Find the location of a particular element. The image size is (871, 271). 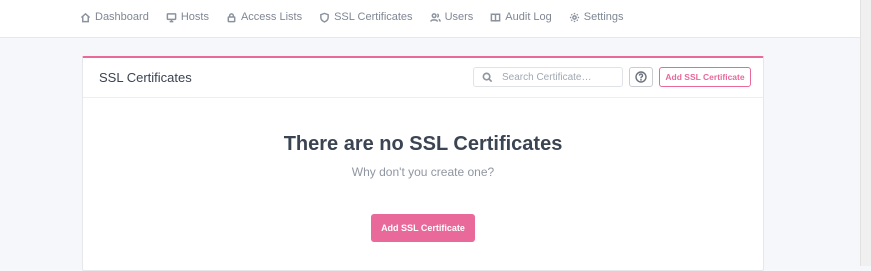

nav-item-label: Settings is located at coordinates (603, 17).